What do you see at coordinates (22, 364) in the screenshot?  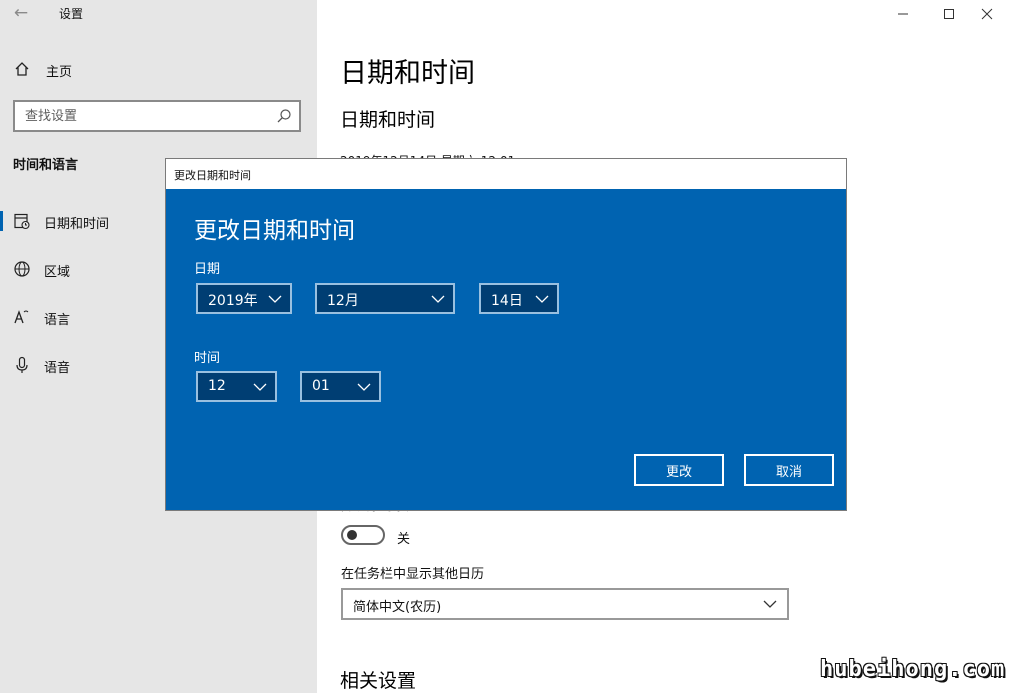 I see `microphone-icon` at bounding box center [22, 364].